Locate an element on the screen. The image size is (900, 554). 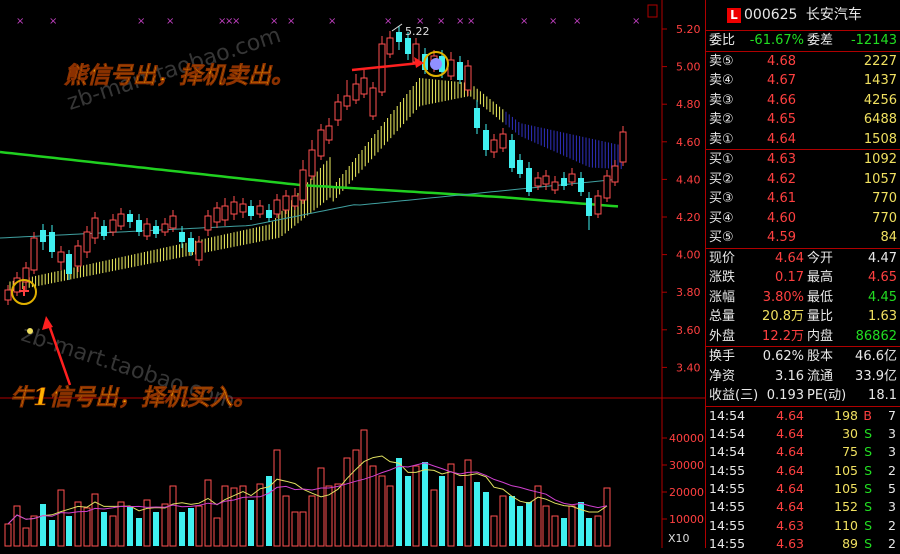
sell-level-1: 卖⑤ 4.68 2227 is located at coordinates (803, 62).